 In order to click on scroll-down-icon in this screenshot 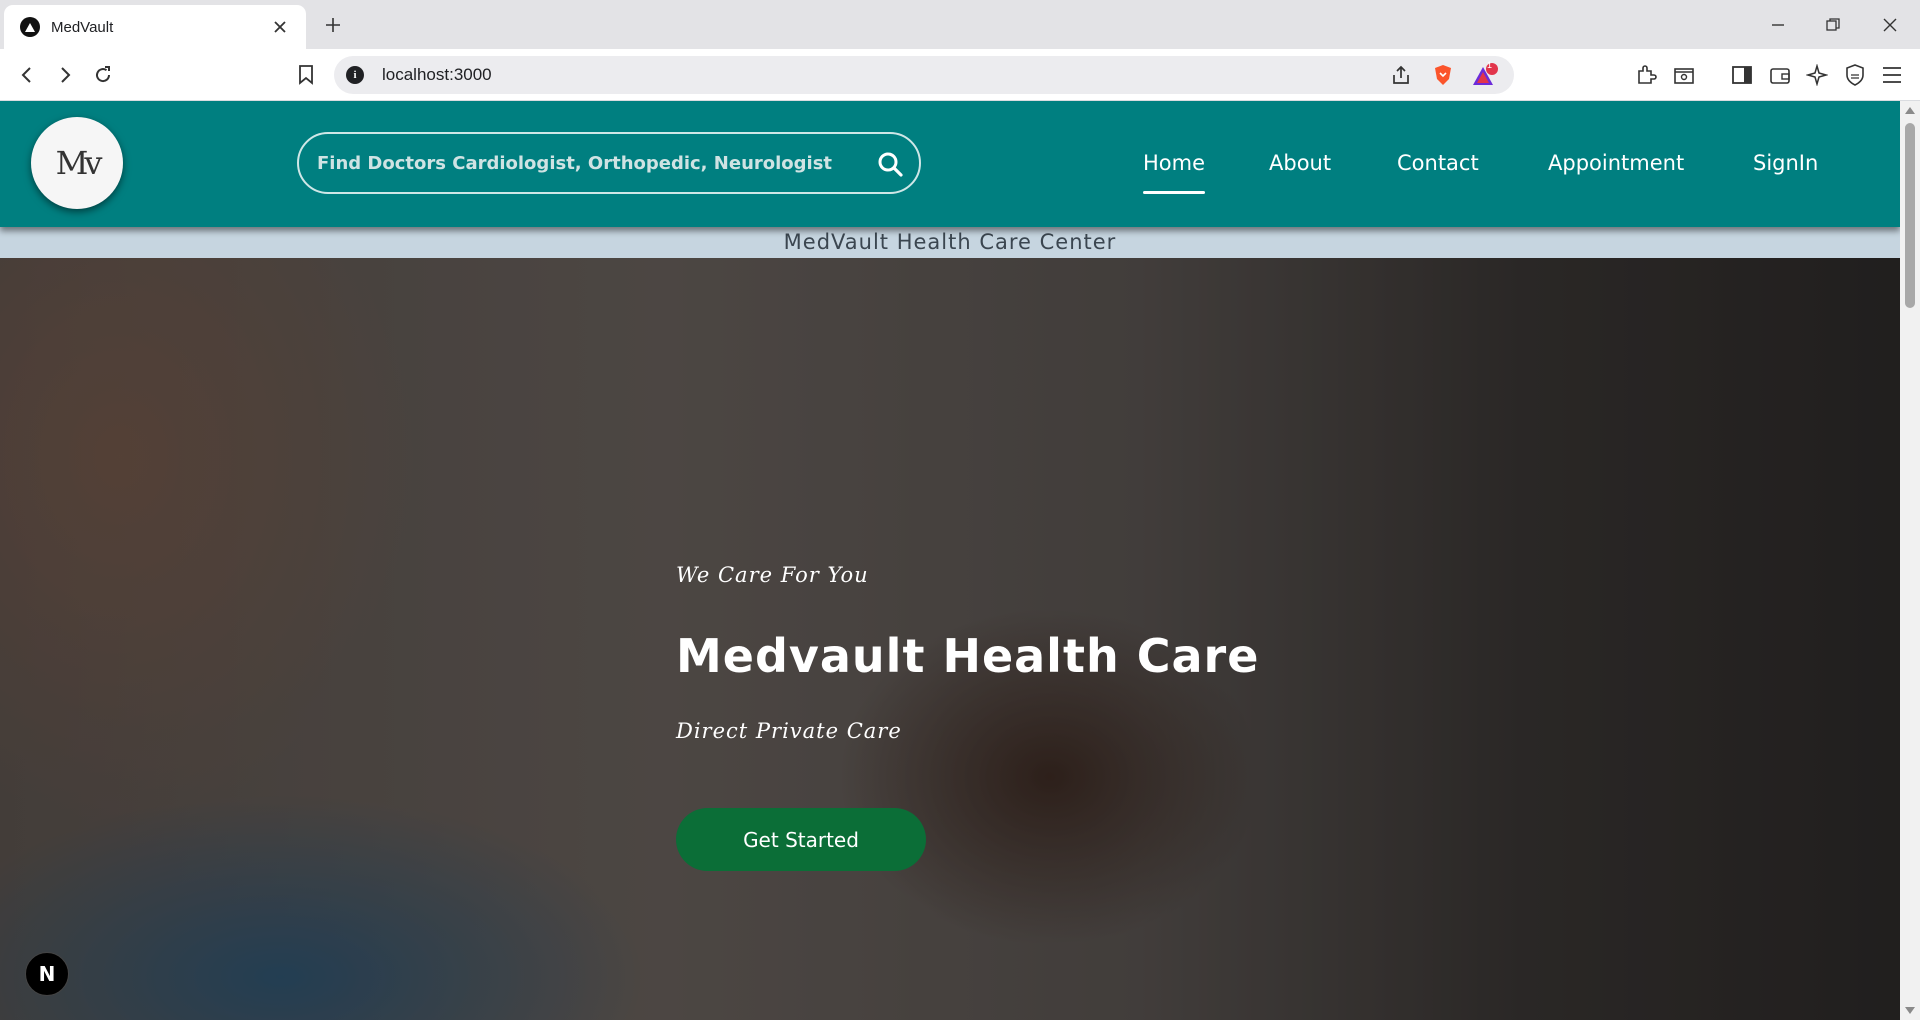, I will do `click(1910, 1010)`.